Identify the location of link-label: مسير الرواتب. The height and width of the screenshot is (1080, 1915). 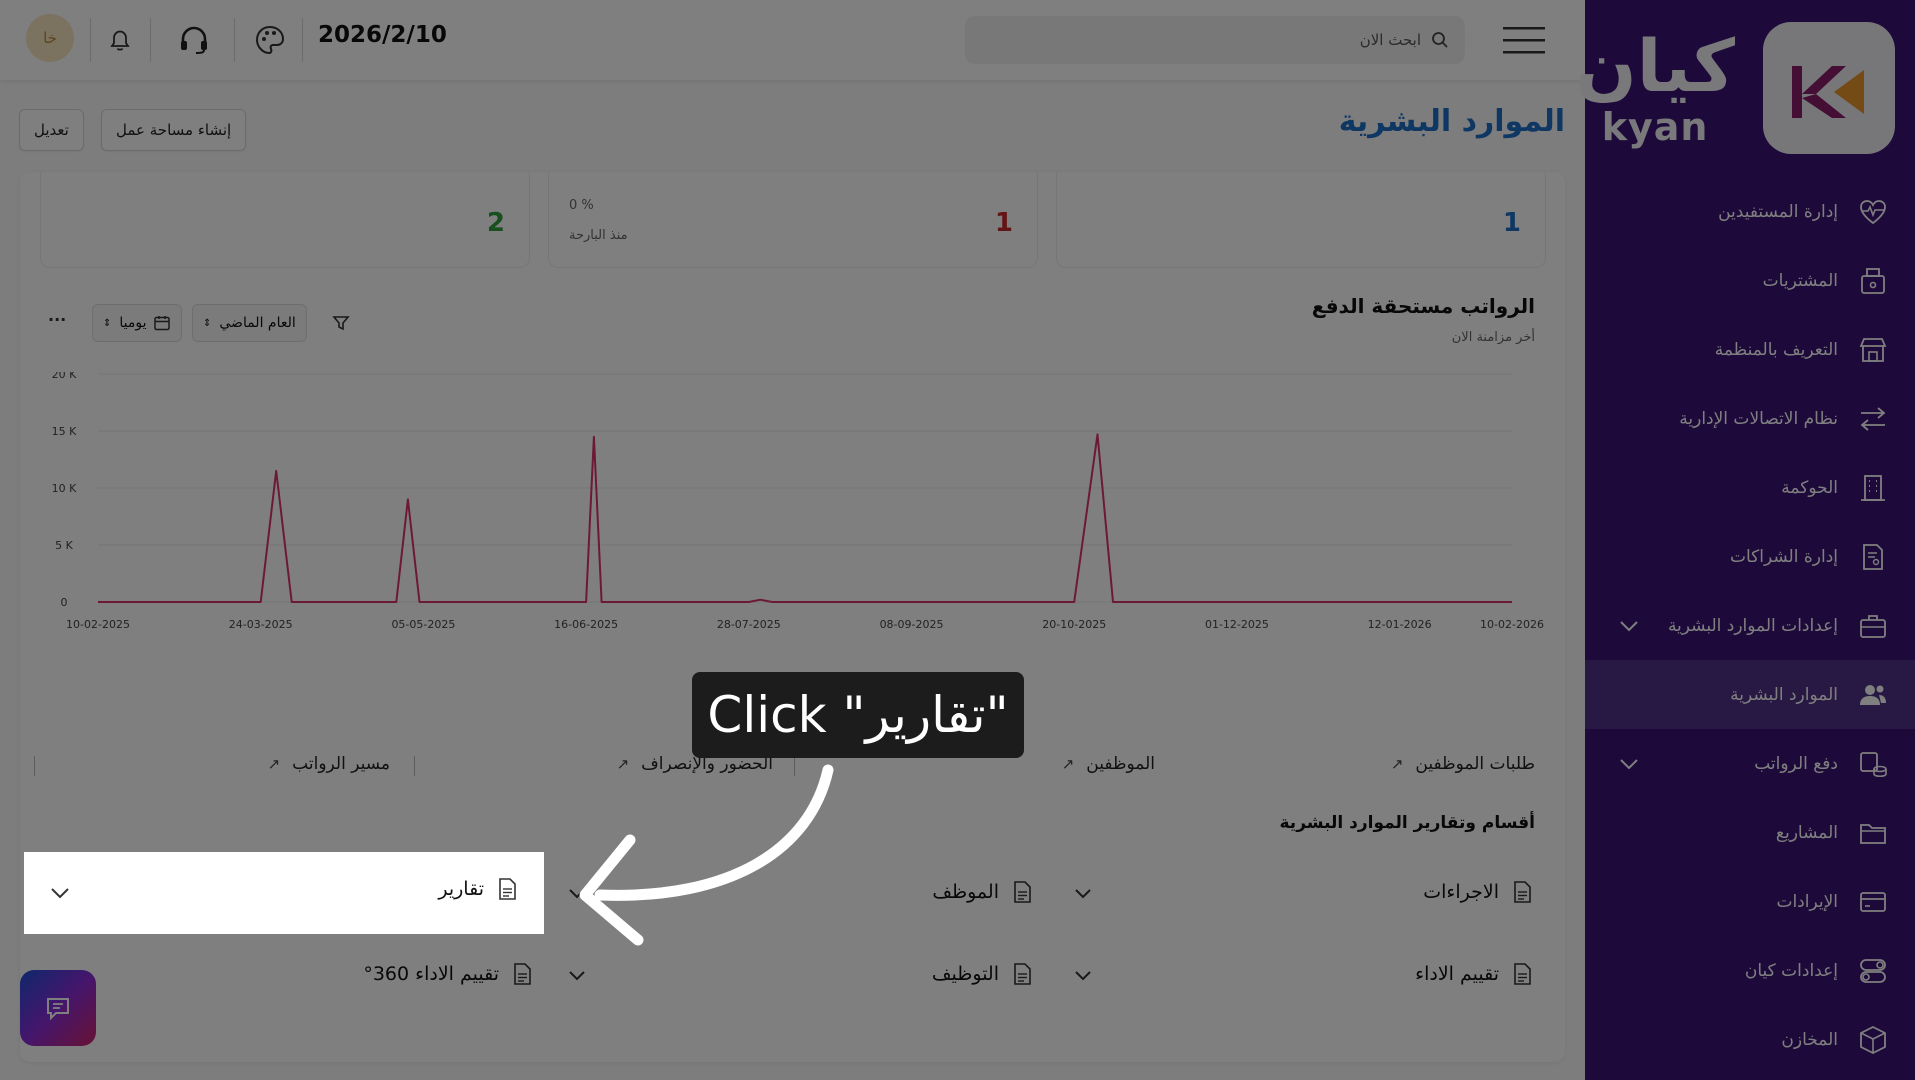
(341, 764).